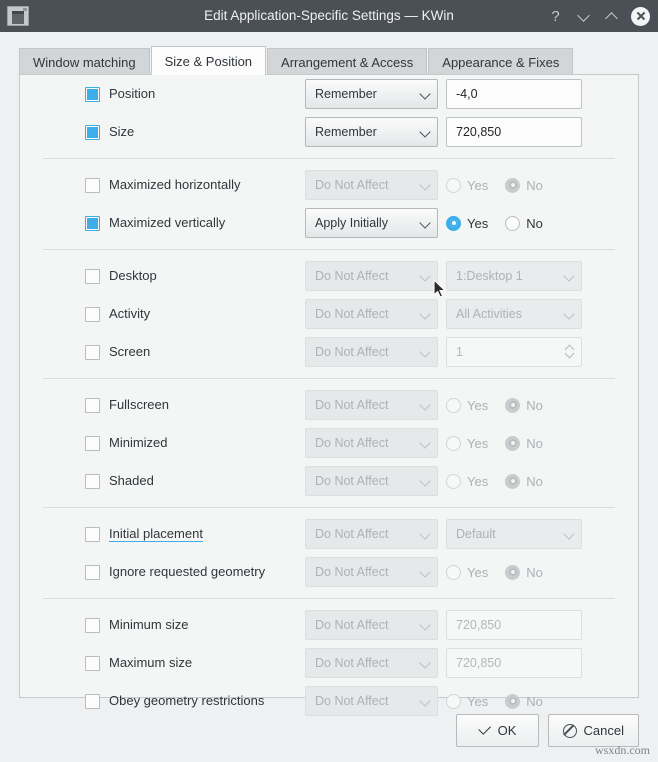 Image resolution: width=658 pixels, height=762 pixels. What do you see at coordinates (459, 352) in the screenshot?
I see `value-spinbox-value: 1` at bounding box center [459, 352].